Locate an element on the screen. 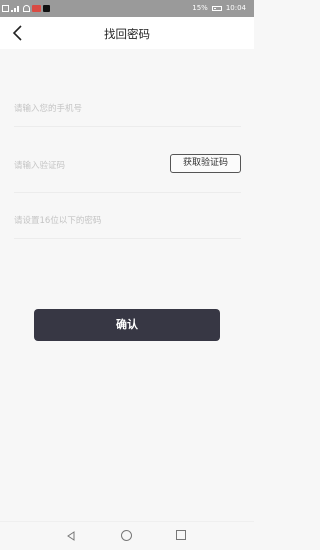  status-icons-right: 15% 10:04 is located at coordinates (219, 8).